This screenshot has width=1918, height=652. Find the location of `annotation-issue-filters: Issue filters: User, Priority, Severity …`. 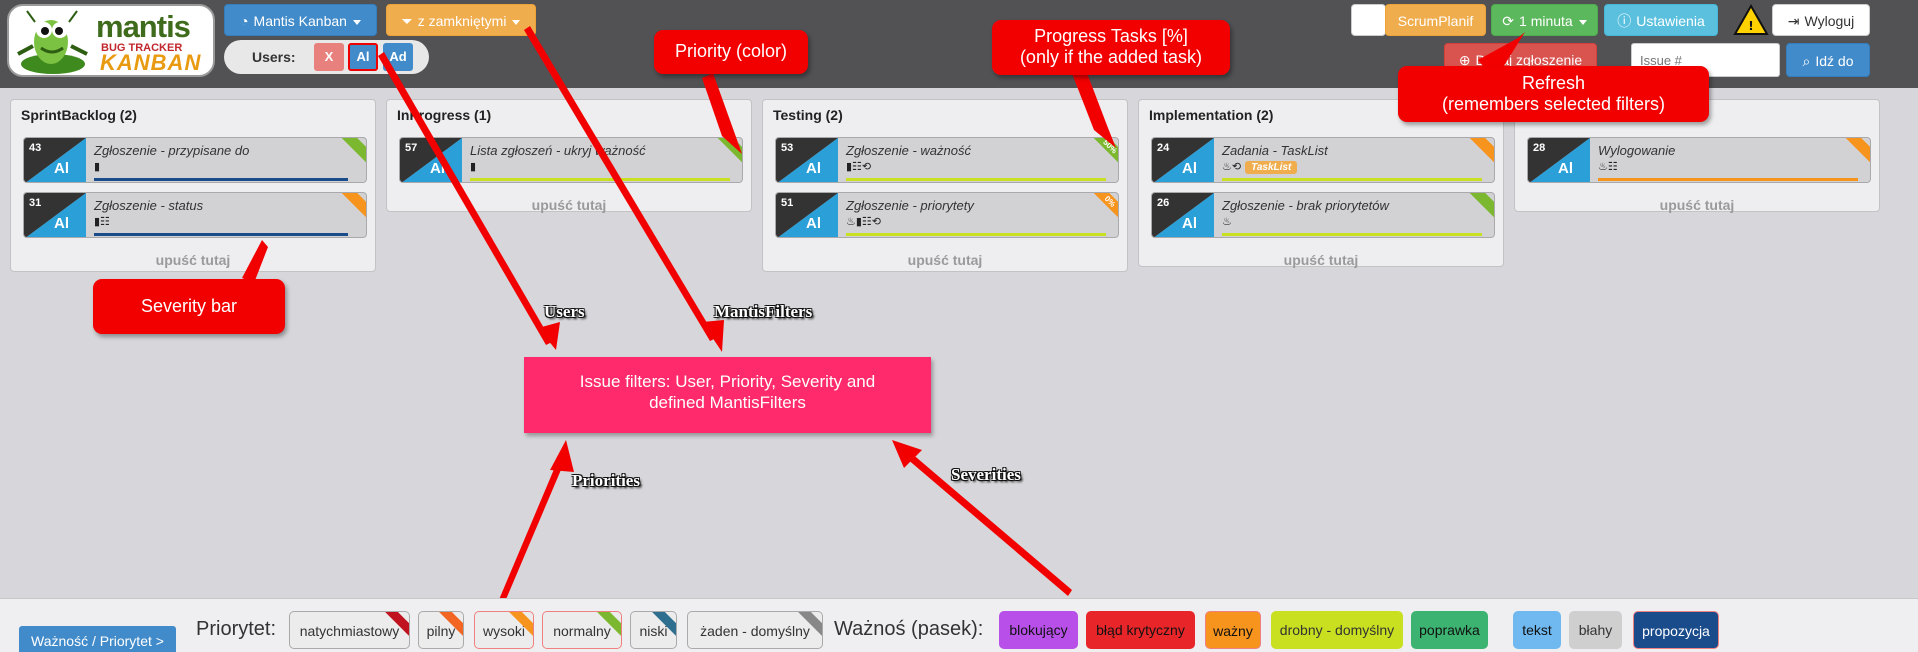

annotation-issue-filters: Issue filters: User, Priority, Severity … is located at coordinates (727, 395).